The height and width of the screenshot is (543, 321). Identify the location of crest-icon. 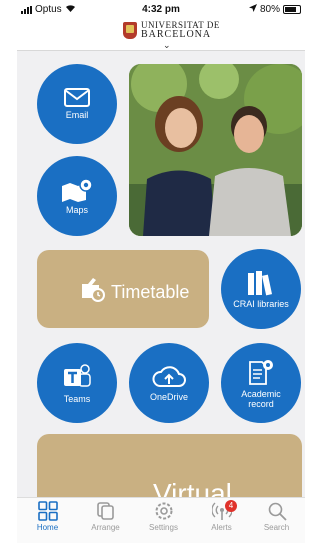
(130, 30).